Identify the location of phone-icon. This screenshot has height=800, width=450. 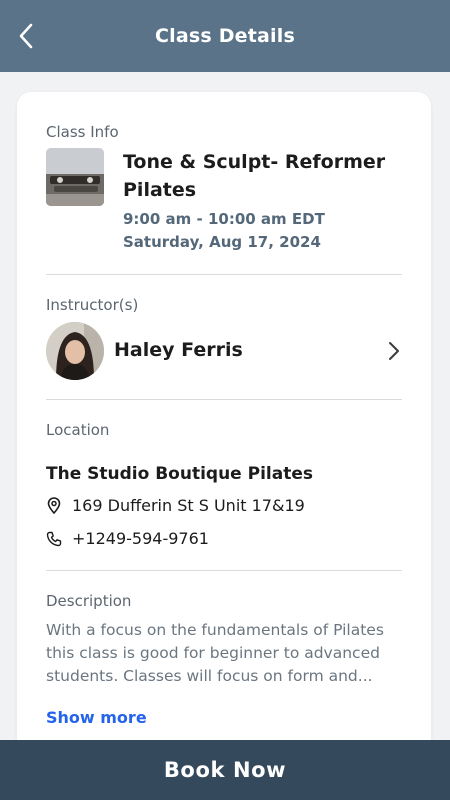
(54, 539).